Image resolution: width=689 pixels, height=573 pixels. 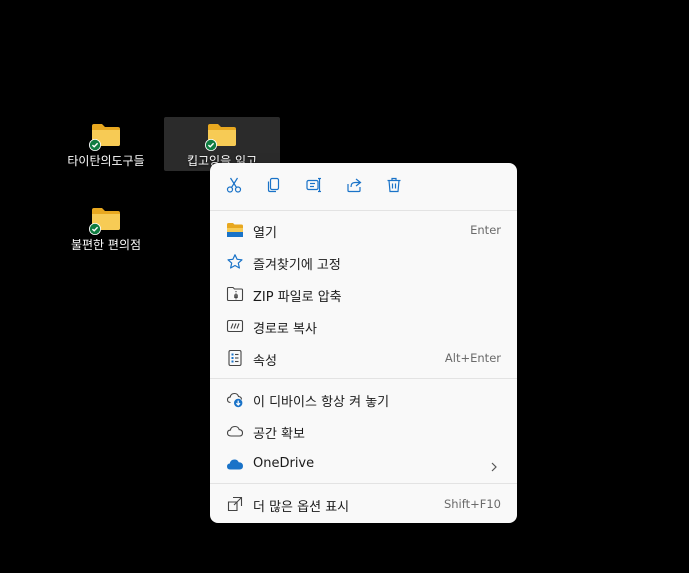 I want to click on rename-button, so click(x=314, y=187).